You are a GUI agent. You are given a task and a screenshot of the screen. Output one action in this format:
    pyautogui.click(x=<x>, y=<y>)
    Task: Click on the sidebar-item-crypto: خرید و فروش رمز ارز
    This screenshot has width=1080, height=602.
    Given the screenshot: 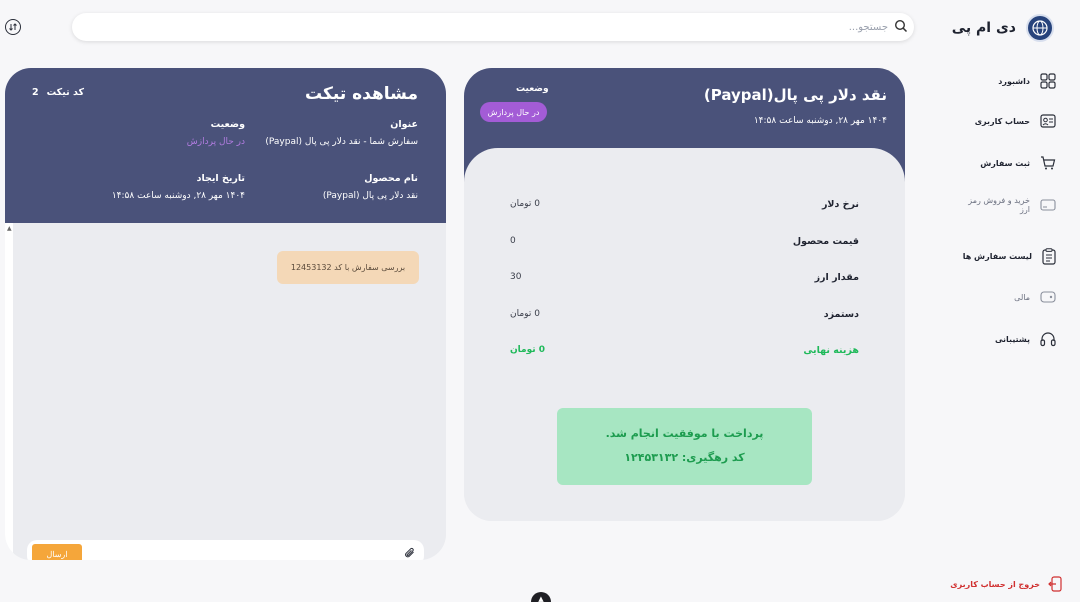 What is the action you would take?
    pyautogui.click(x=1006, y=205)
    